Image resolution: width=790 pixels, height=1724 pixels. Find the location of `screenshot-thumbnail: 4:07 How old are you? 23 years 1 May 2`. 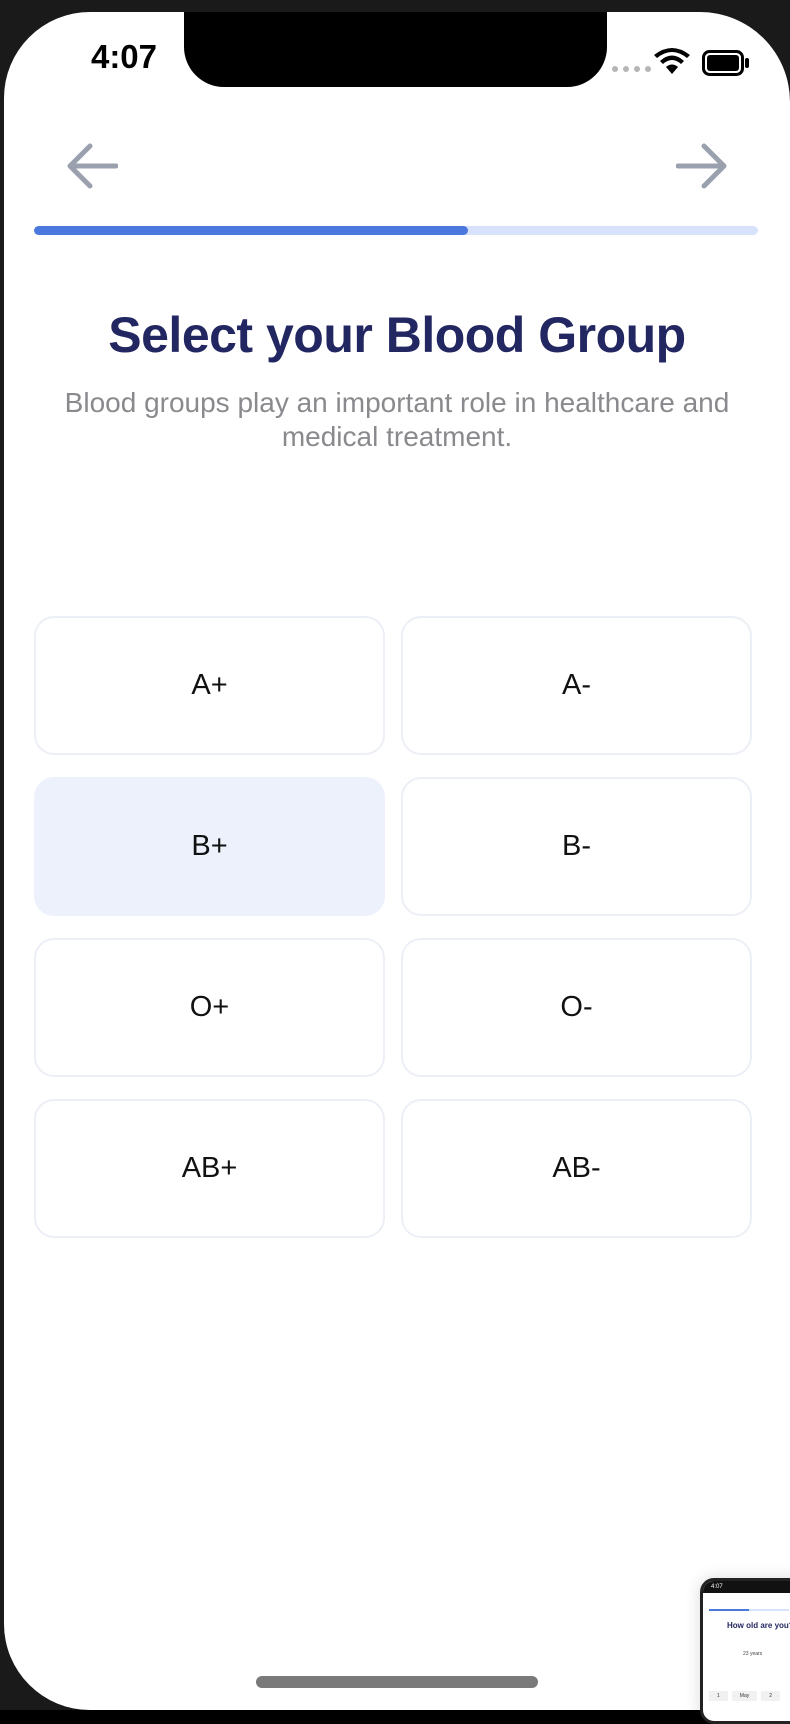

screenshot-thumbnail: 4:07 How old are you? 23 years 1 May 2 is located at coordinates (745, 1651).